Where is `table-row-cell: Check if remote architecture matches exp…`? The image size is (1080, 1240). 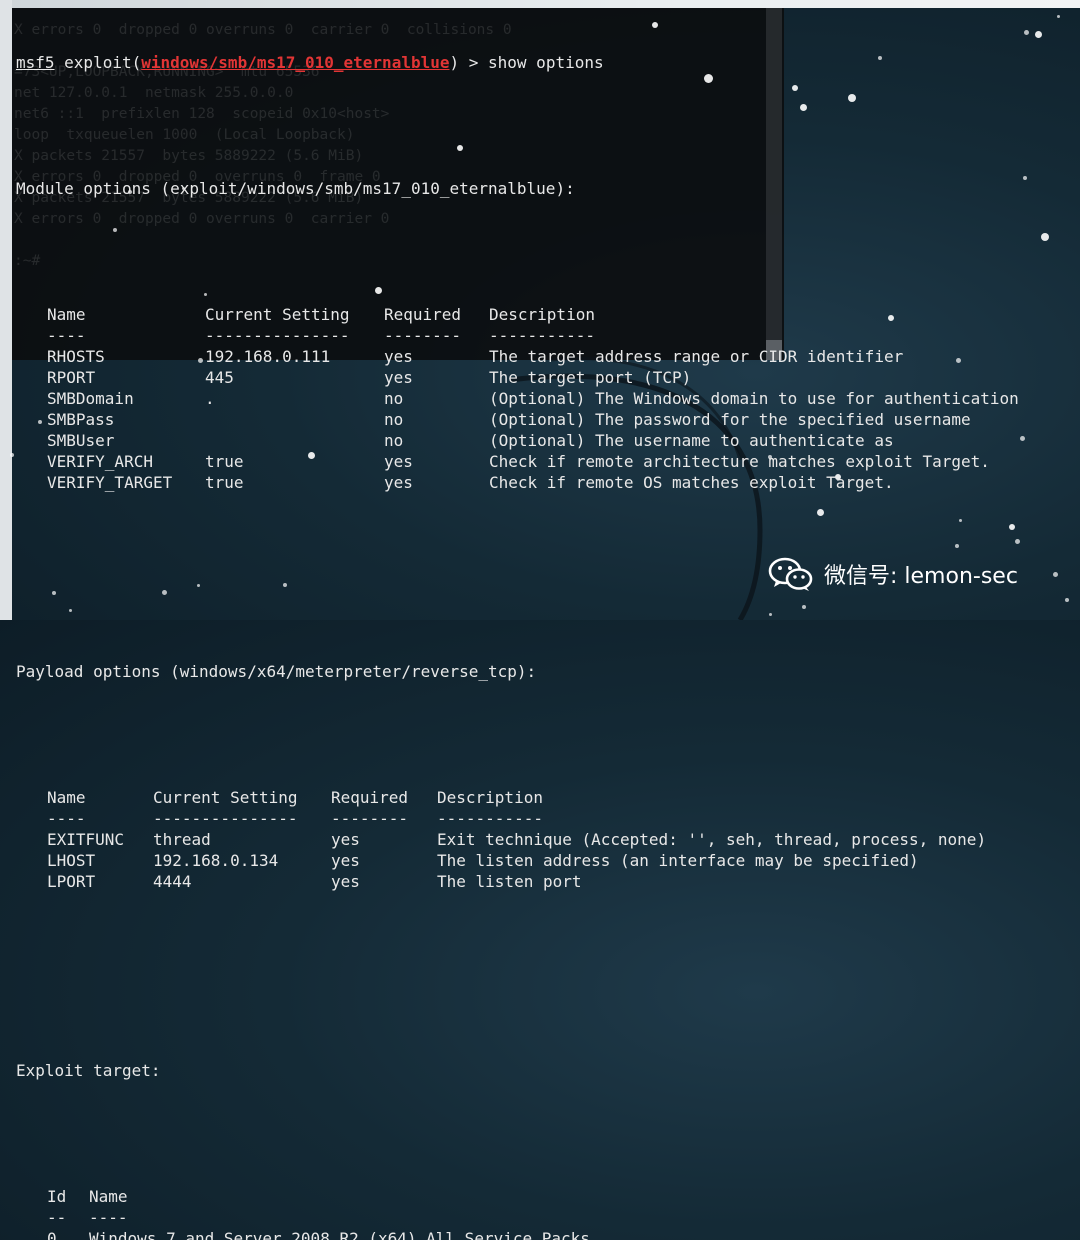
table-row-cell: Check if remote architecture matches exp… is located at coordinates (739, 461).